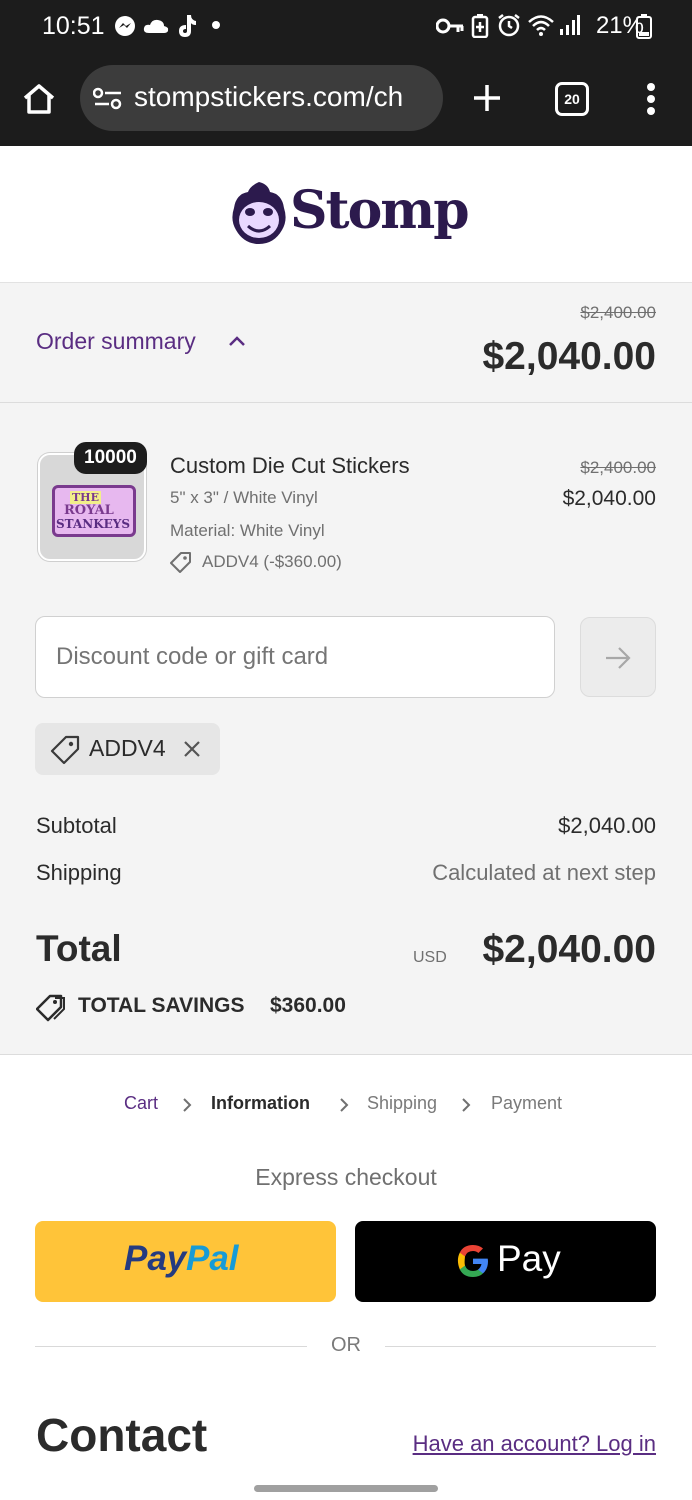  What do you see at coordinates (346, 343) in the screenshot?
I see `order-summary-toggle: Order summary $2,400.00 $2,040.00` at bounding box center [346, 343].